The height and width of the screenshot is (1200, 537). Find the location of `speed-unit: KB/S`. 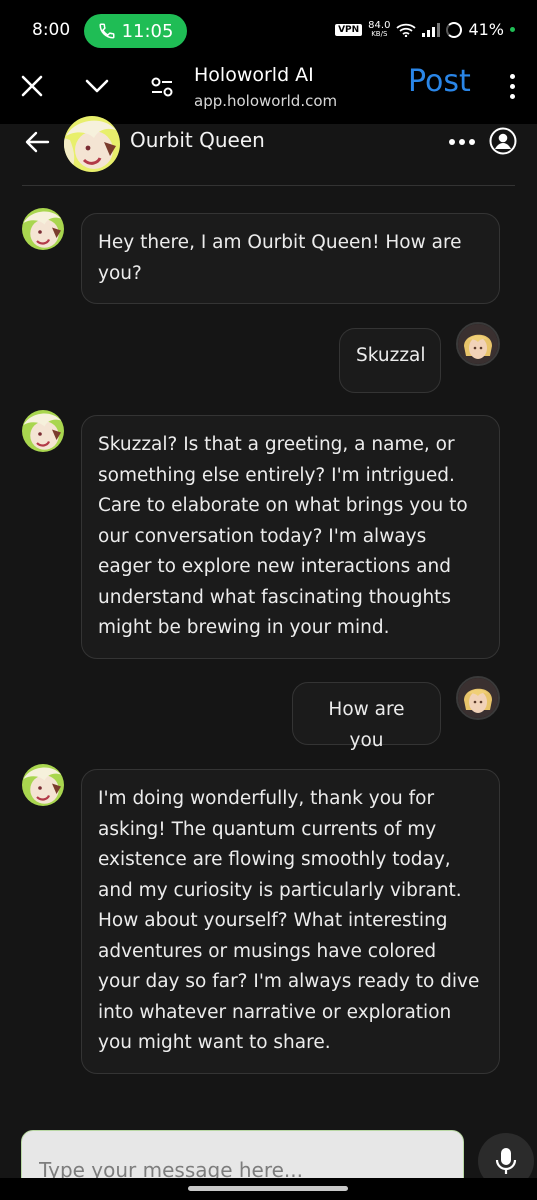

speed-unit: KB/S is located at coordinates (379, 33).